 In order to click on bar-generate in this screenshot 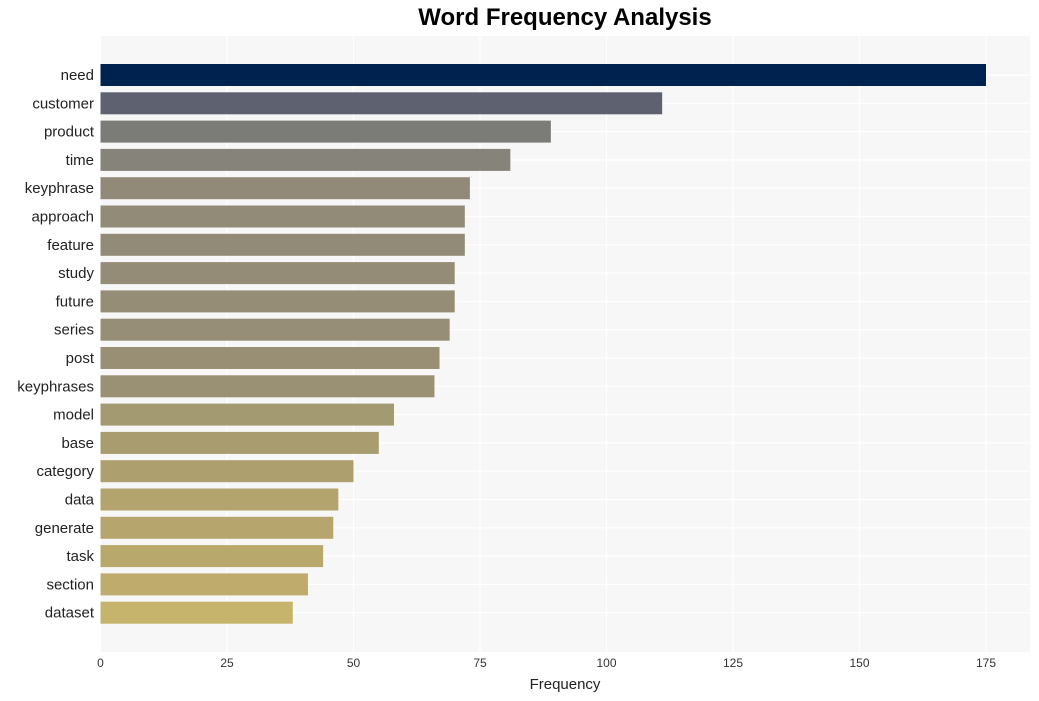, I will do `click(217, 527)`.